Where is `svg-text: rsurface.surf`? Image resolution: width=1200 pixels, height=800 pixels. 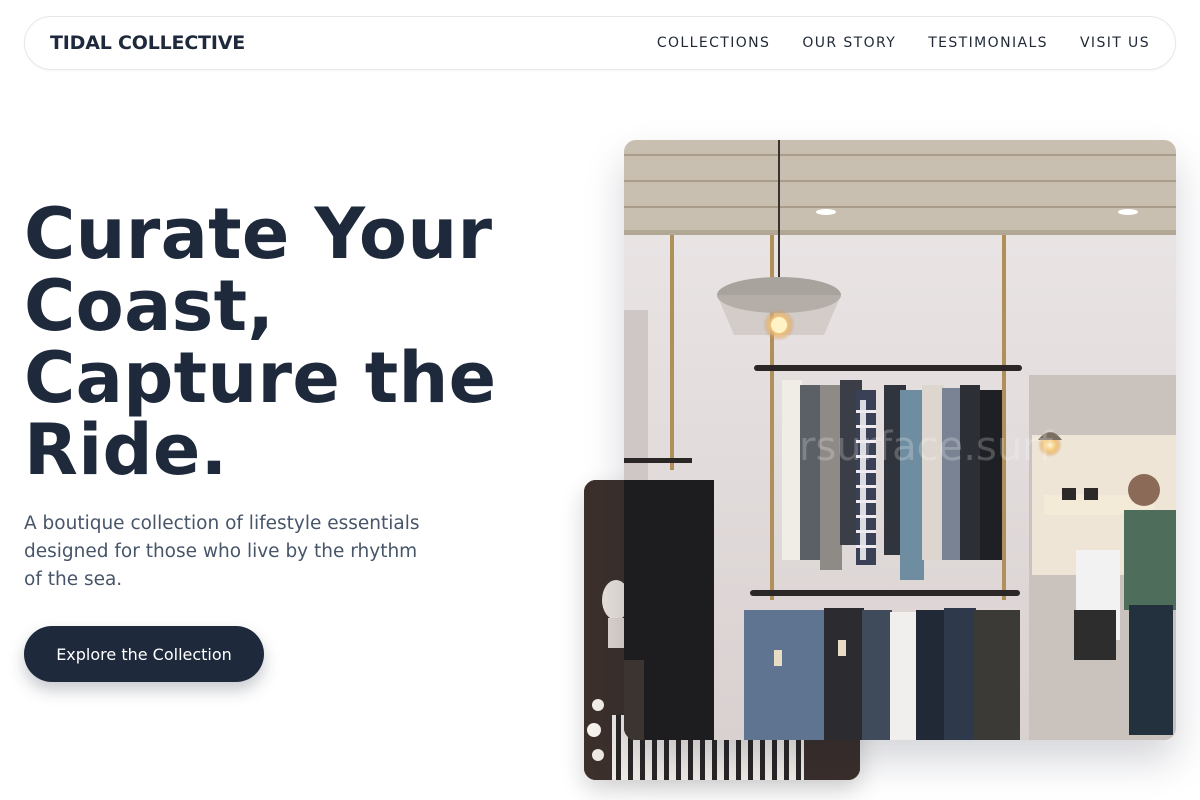
svg-text: rsurface.surf is located at coordinates (926, 447).